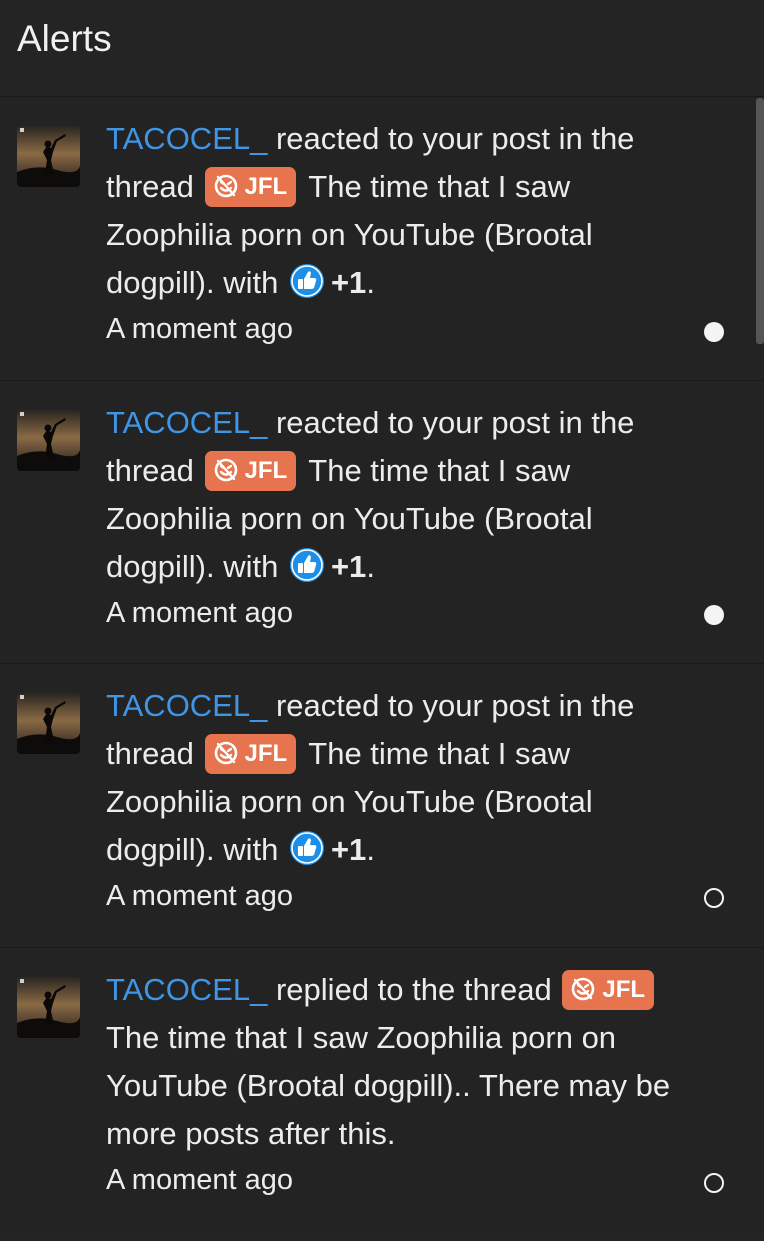  What do you see at coordinates (382, 48) in the screenshot?
I see `page-header: Alerts` at bounding box center [382, 48].